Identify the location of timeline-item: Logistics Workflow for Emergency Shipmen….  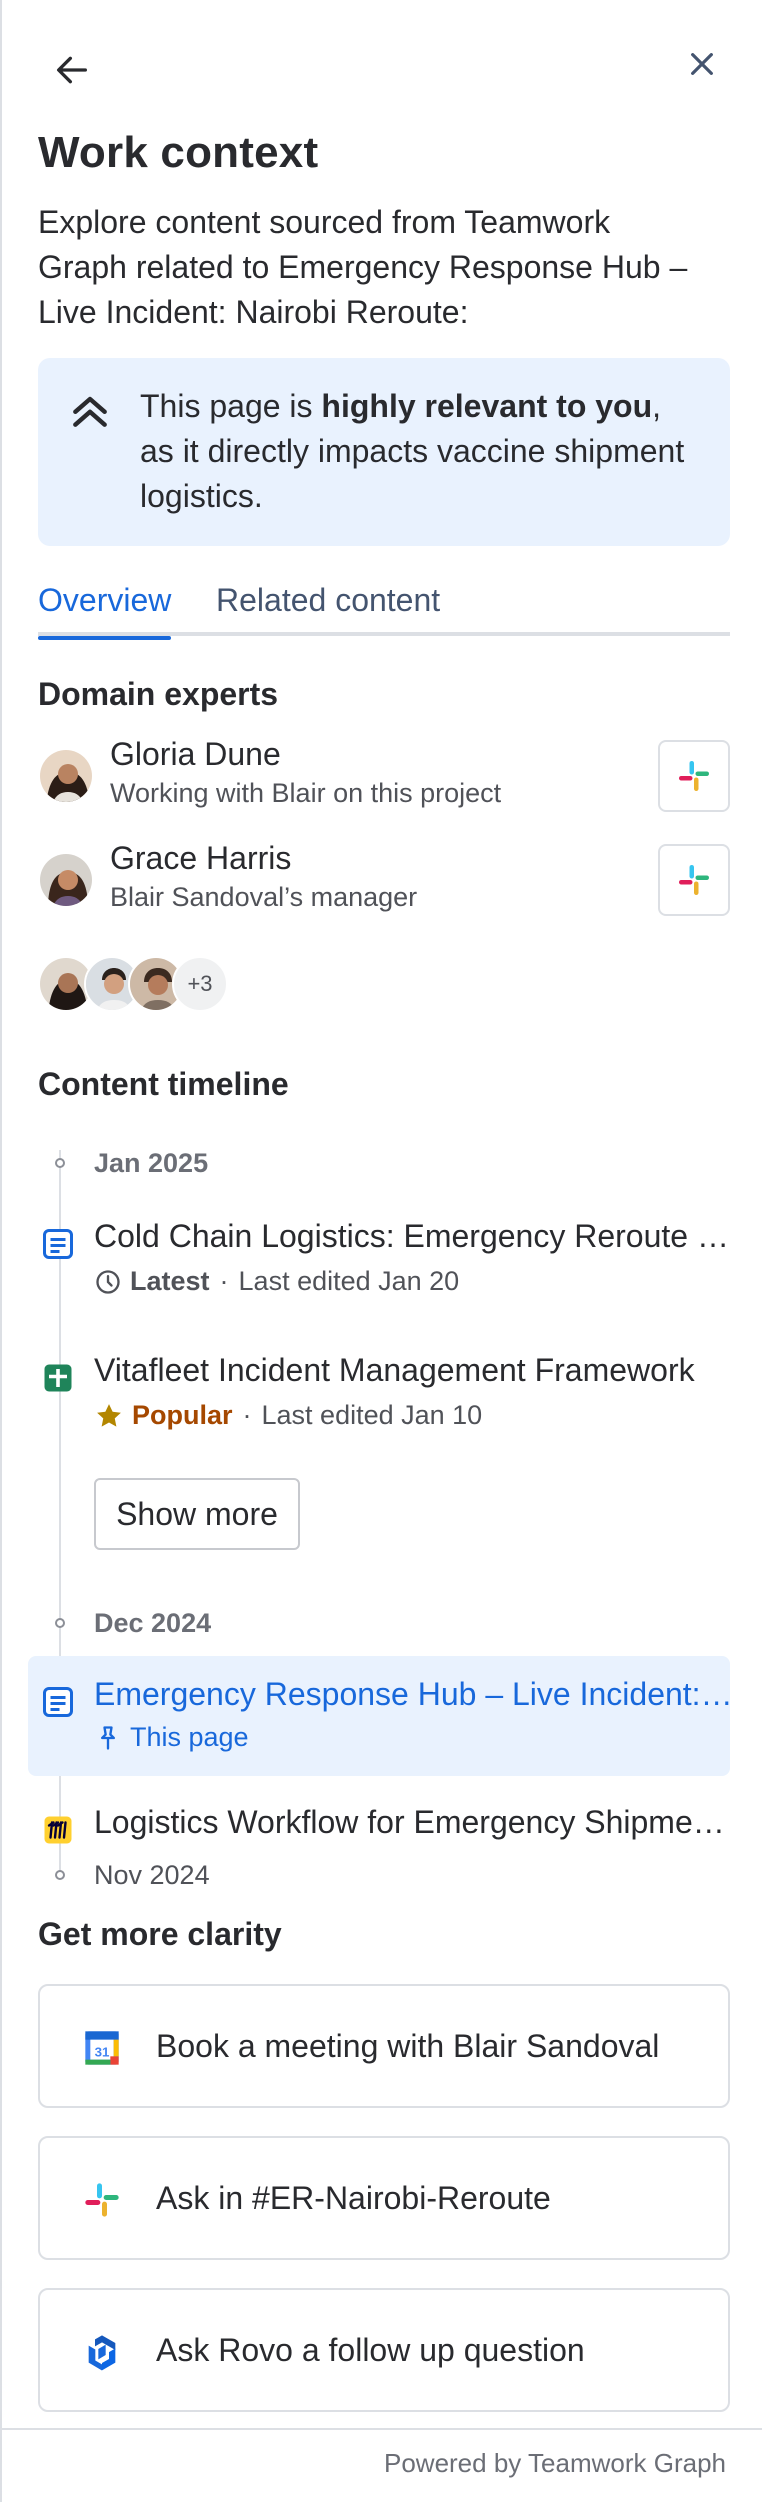
(384, 1828).